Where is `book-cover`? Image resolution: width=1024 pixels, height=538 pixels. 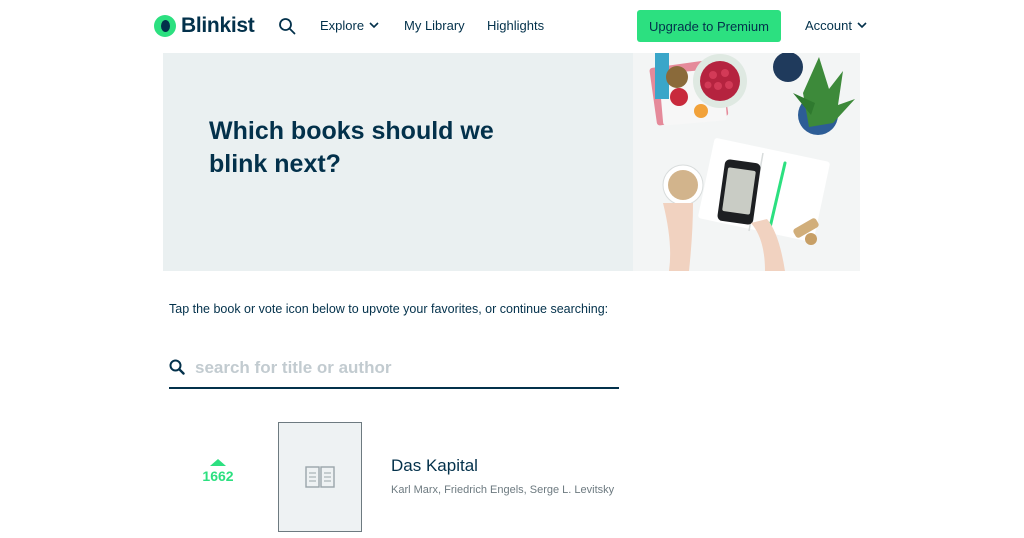 book-cover is located at coordinates (320, 477).